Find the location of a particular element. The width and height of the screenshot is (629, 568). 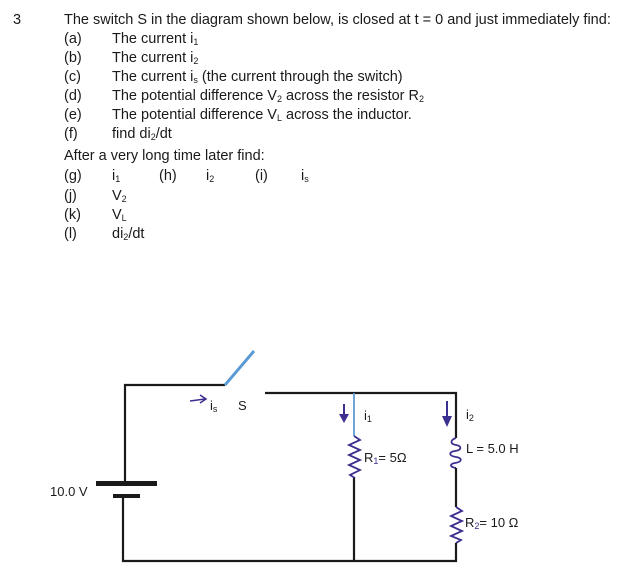

label-i2: i2 is located at coordinates (470, 415).